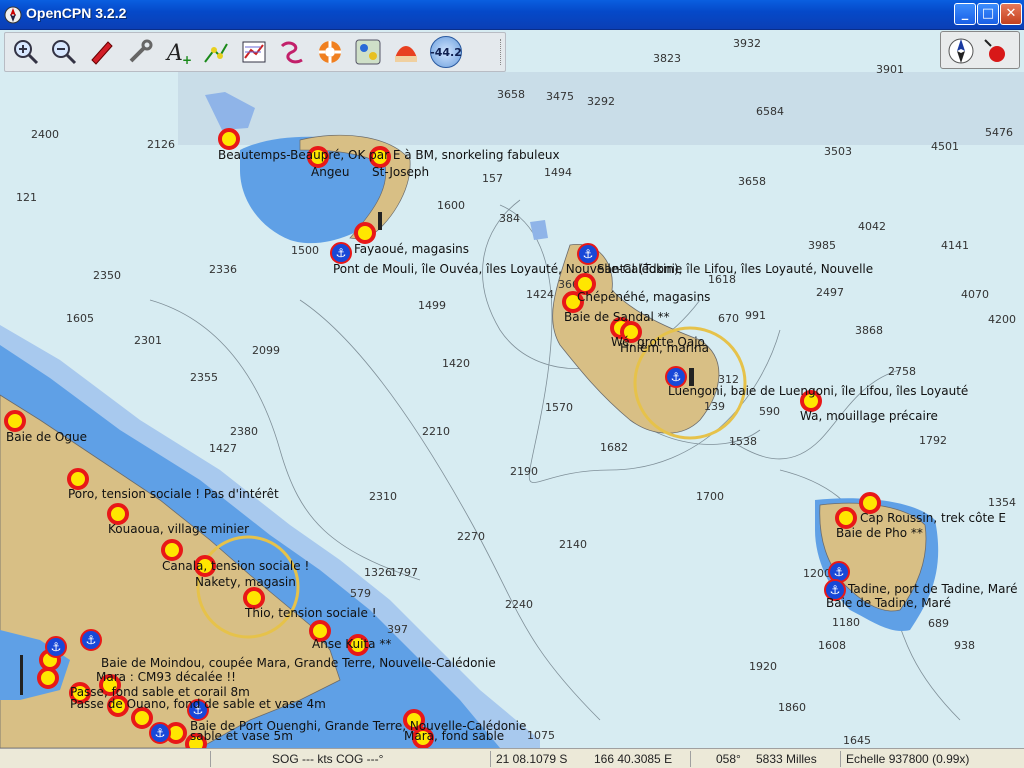 The width and height of the screenshot is (1024, 768). Describe the element at coordinates (714, 406) in the screenshot. I see `depth-sounding: 139` at that location.